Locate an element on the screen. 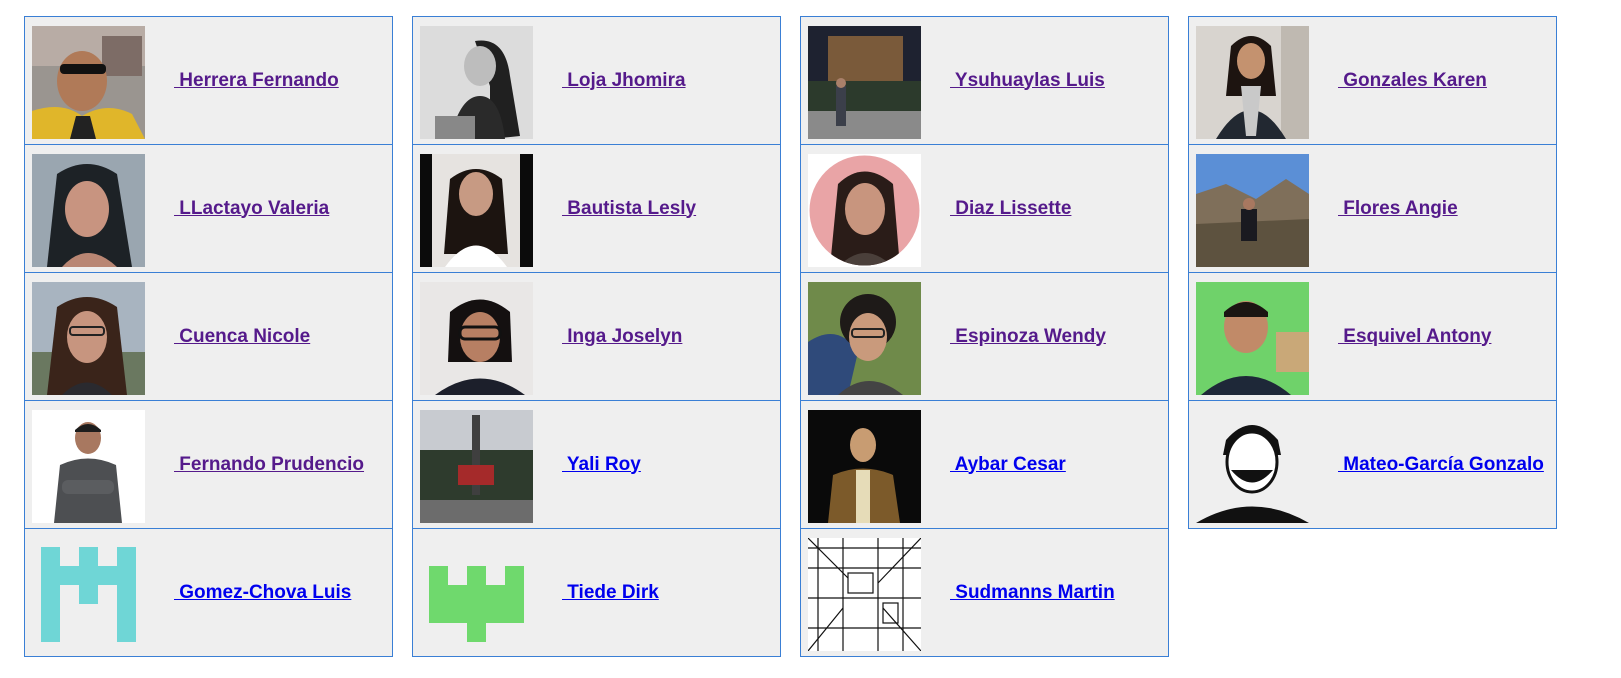  person-name-link: Cuenca Nicole is located at coordinates (242, 336).